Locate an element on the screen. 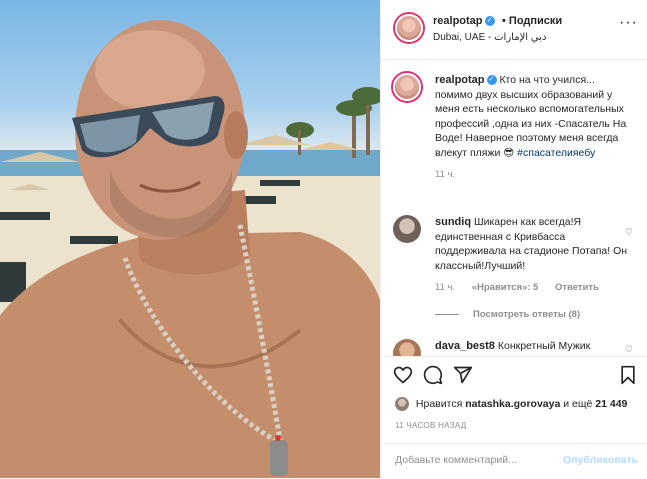  author-avatar is located at coordinates (409, 28).